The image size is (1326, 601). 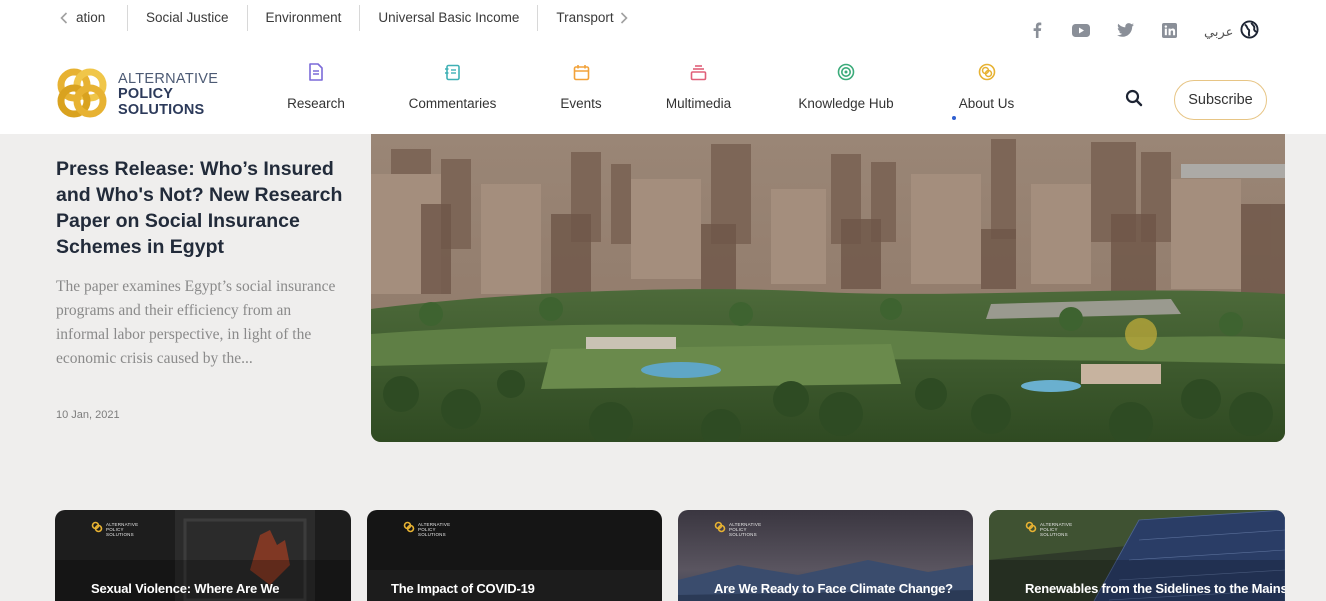 I want to click on calendar-icon, so click(x=581, y=72).